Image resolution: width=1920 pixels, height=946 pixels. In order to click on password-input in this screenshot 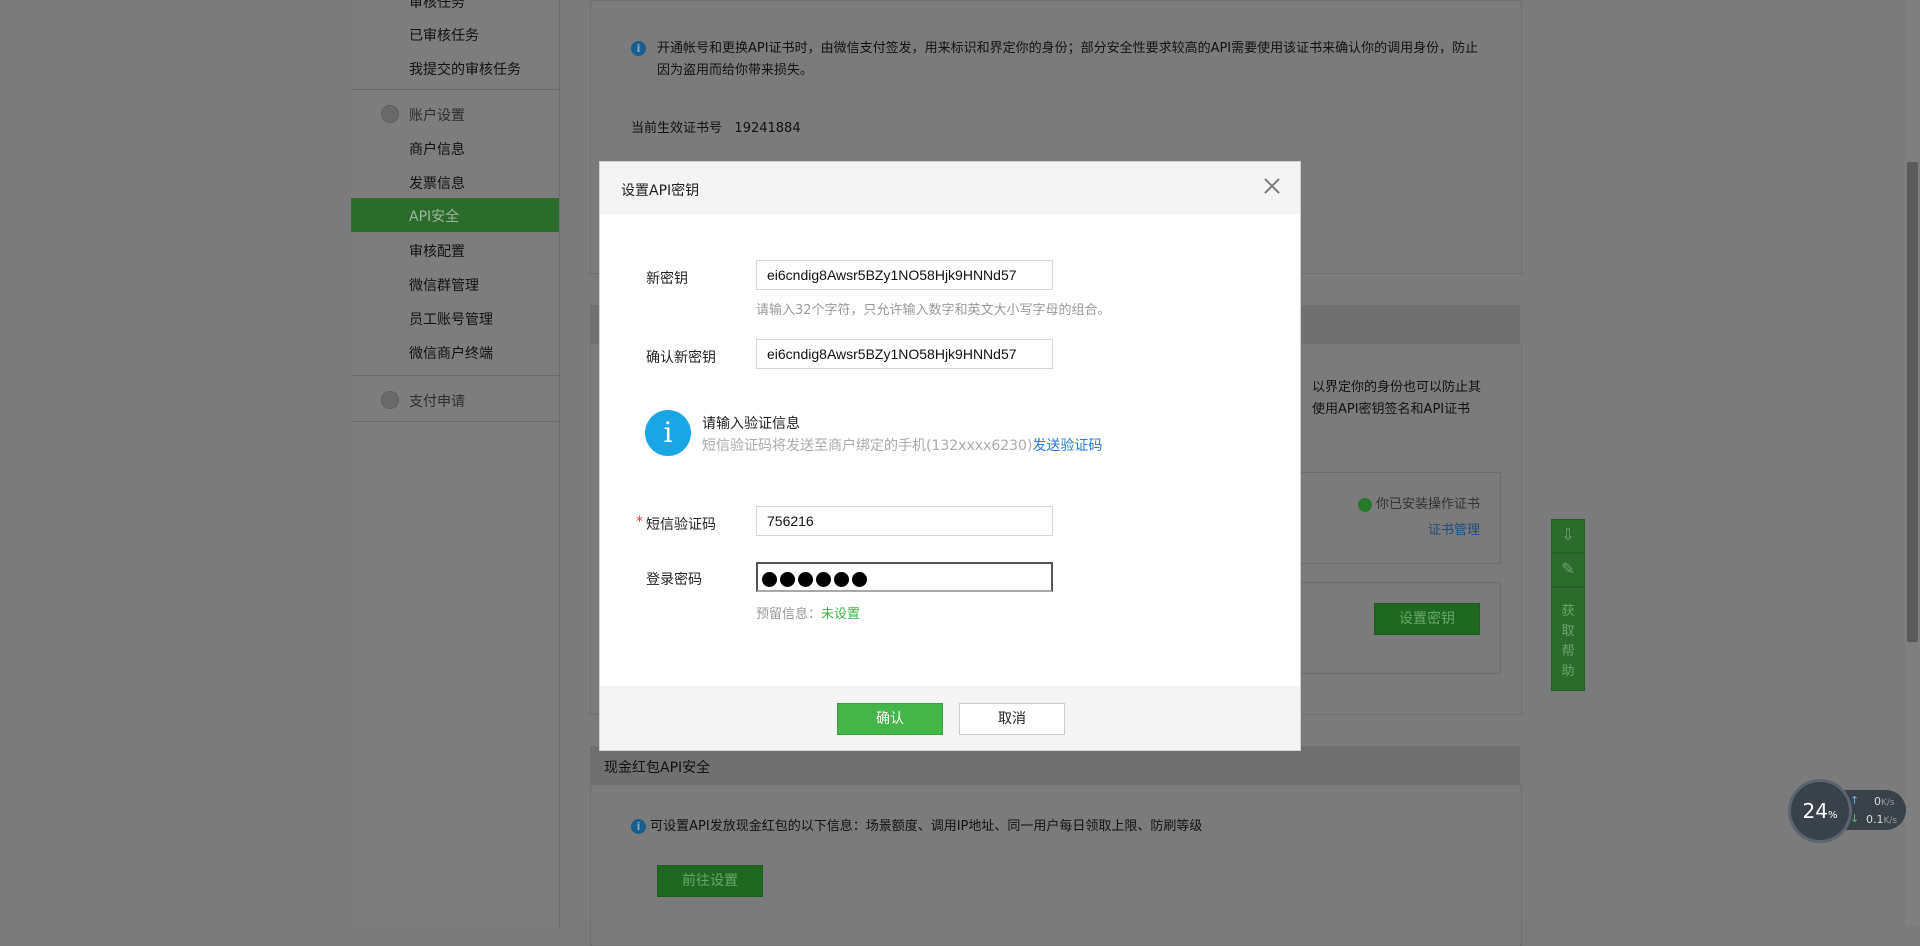, I will do `click(904, 577)`.